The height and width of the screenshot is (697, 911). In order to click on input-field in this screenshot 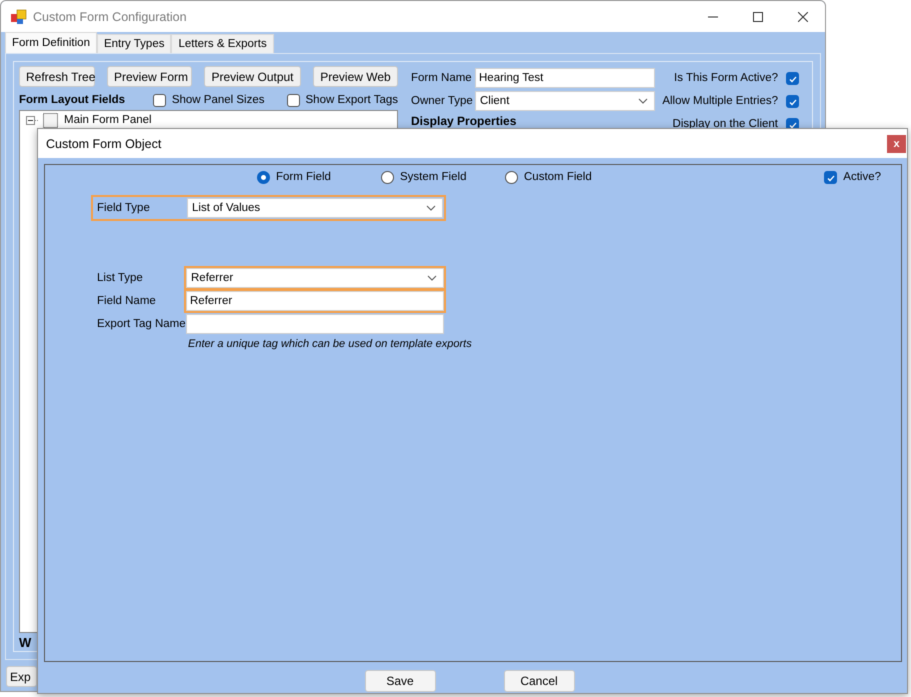, I will do `click(315, 324)`.